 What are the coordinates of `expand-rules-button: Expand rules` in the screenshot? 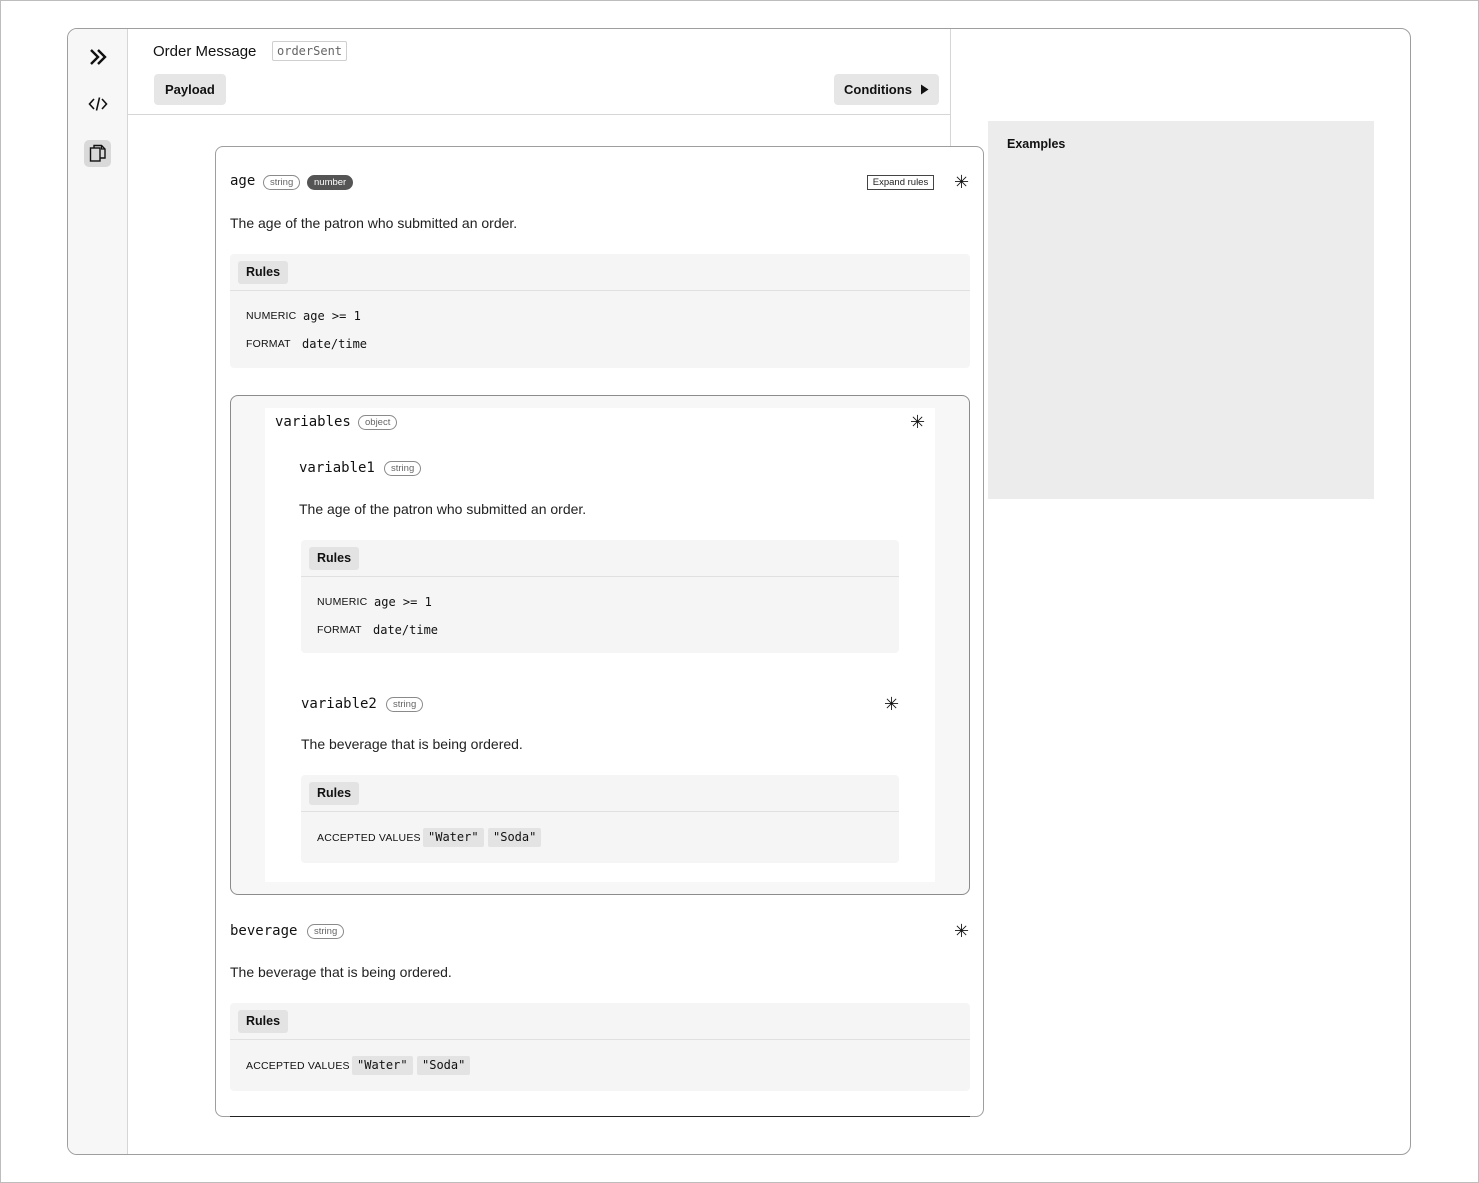 It's located at (900, 182).